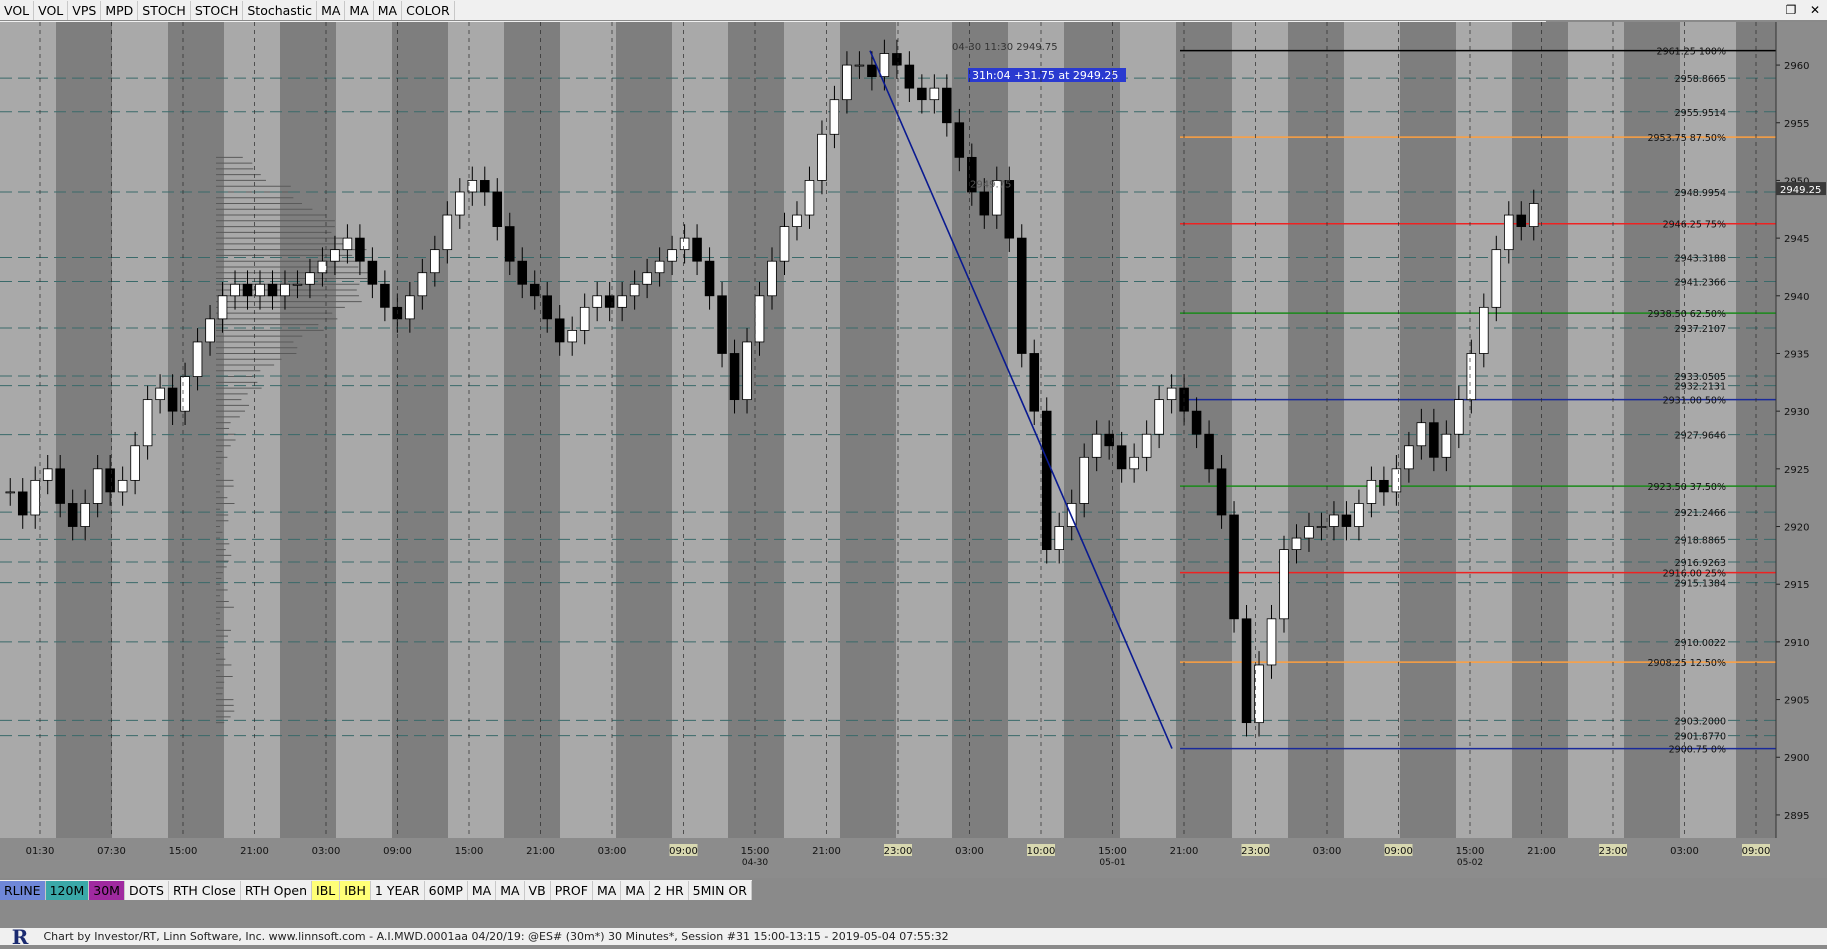 This screenshot has height=949, width=1827. I want to click on toolbar_bottom-button-30m: 30M, so click(107, 890).